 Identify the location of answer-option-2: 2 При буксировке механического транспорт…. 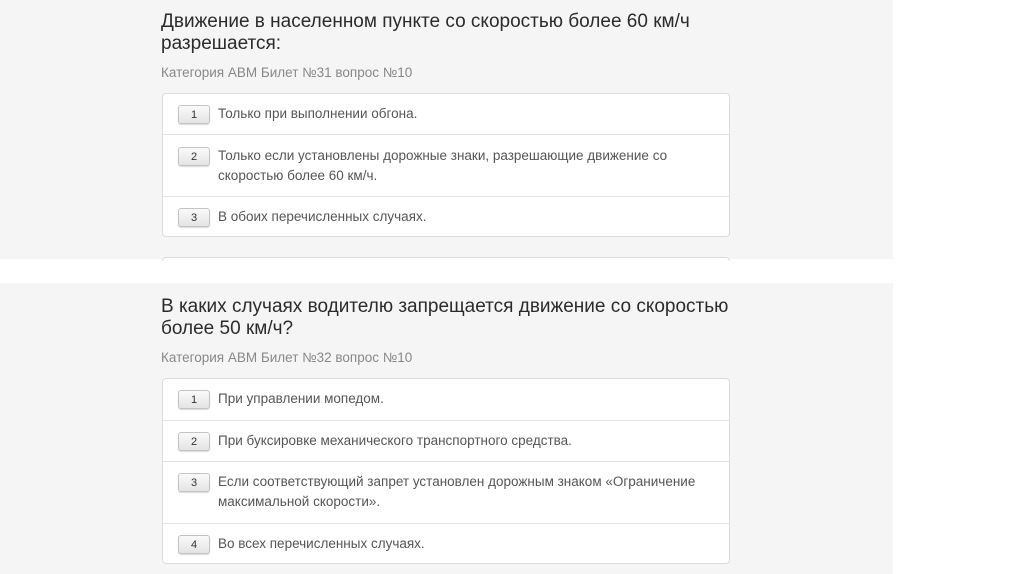
(446, 440).